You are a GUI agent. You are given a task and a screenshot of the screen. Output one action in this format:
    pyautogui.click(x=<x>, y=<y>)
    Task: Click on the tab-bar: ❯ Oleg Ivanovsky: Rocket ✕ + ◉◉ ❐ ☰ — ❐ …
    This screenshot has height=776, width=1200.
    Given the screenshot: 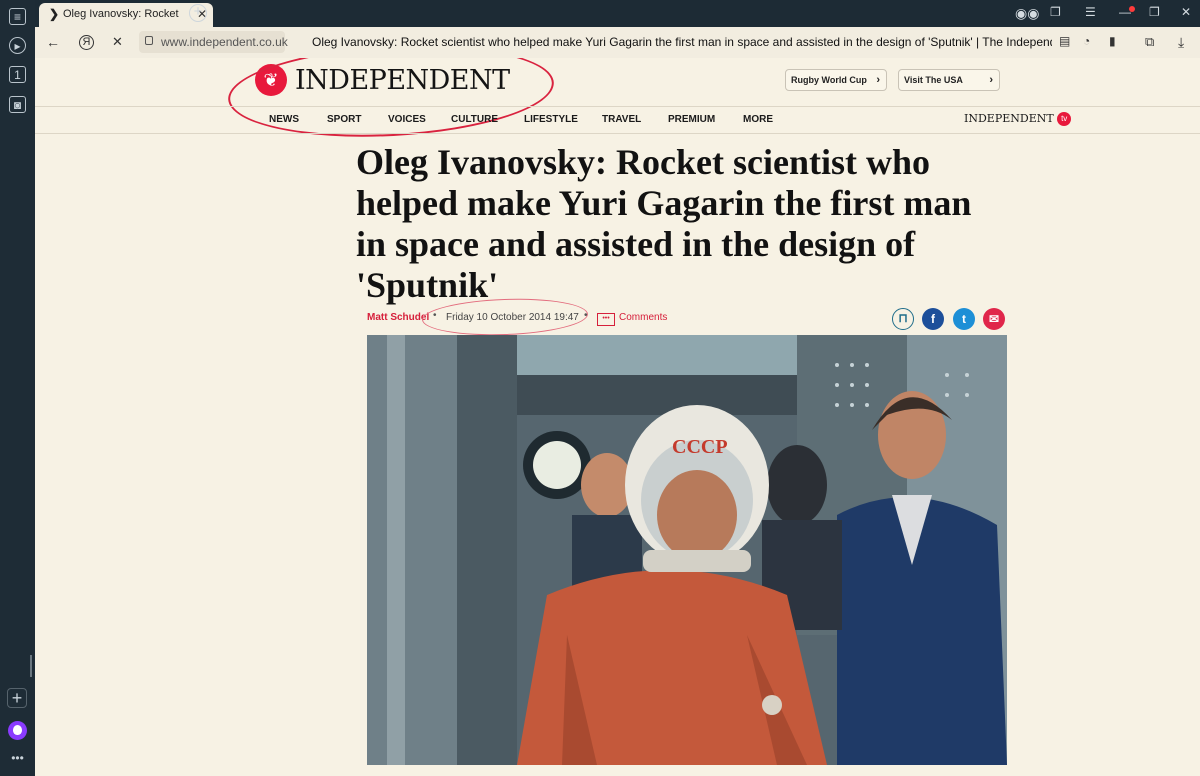 What is the action you would take?
    pyautogui.click(x=617, y=13)
    